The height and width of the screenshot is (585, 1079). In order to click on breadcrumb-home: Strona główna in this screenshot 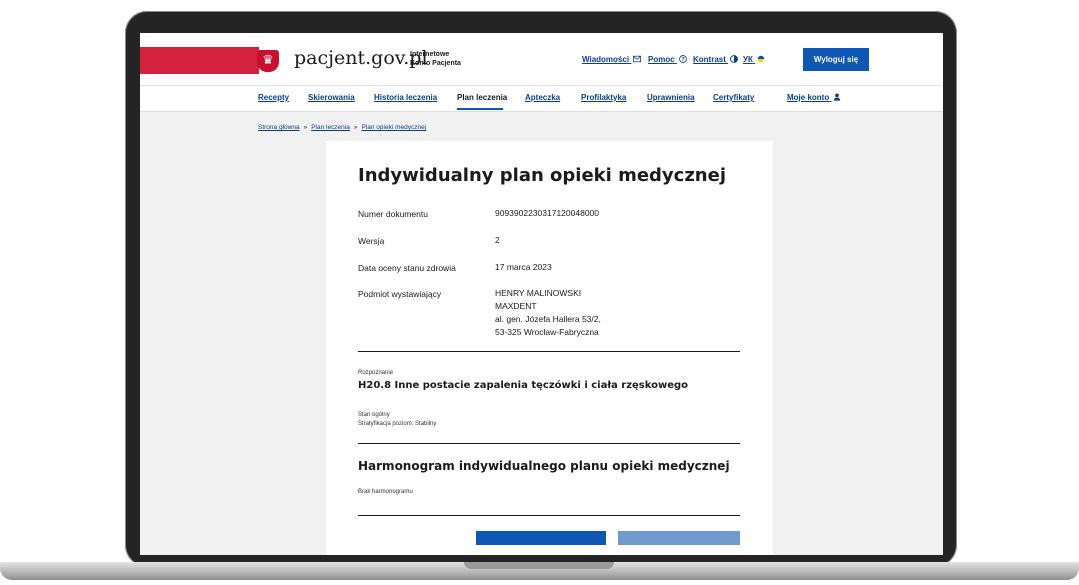, I will do `click(279, 127)`.